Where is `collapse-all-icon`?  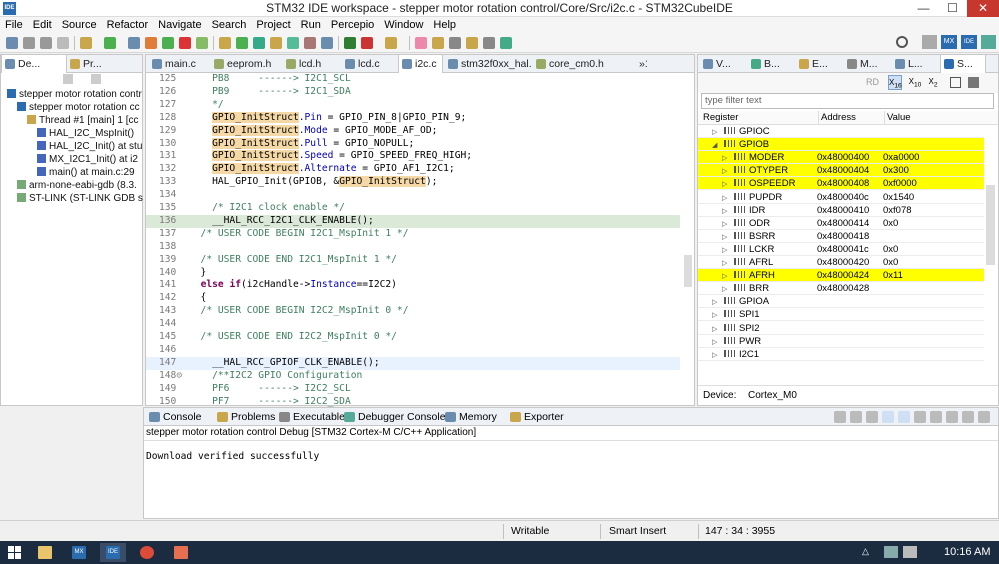 collapse-all-icon is located at coordinates (96, 79).